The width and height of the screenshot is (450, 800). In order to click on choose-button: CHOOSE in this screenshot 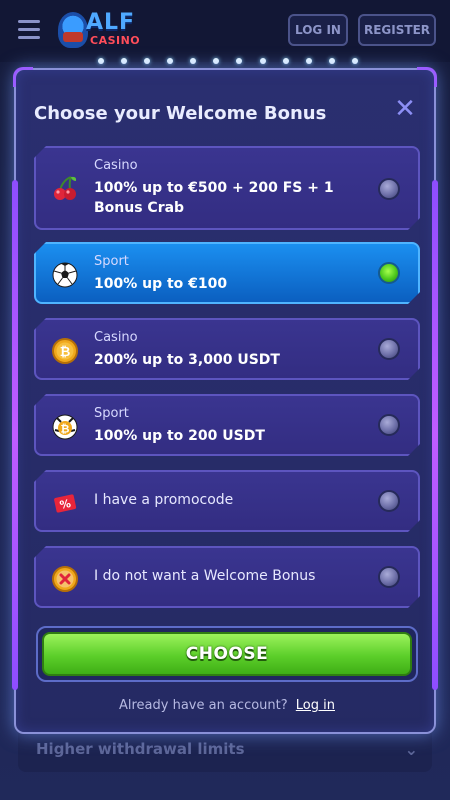, I will do `click(227, 654)`.